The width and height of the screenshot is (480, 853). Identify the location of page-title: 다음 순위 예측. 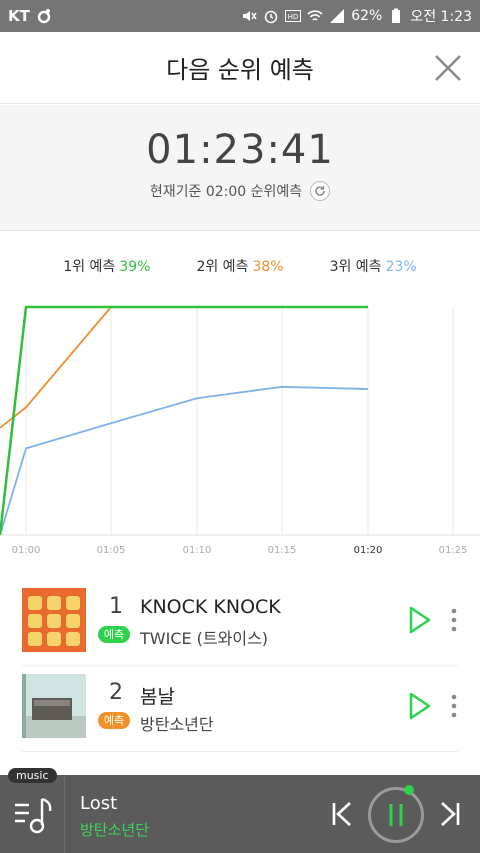
(240, 70).